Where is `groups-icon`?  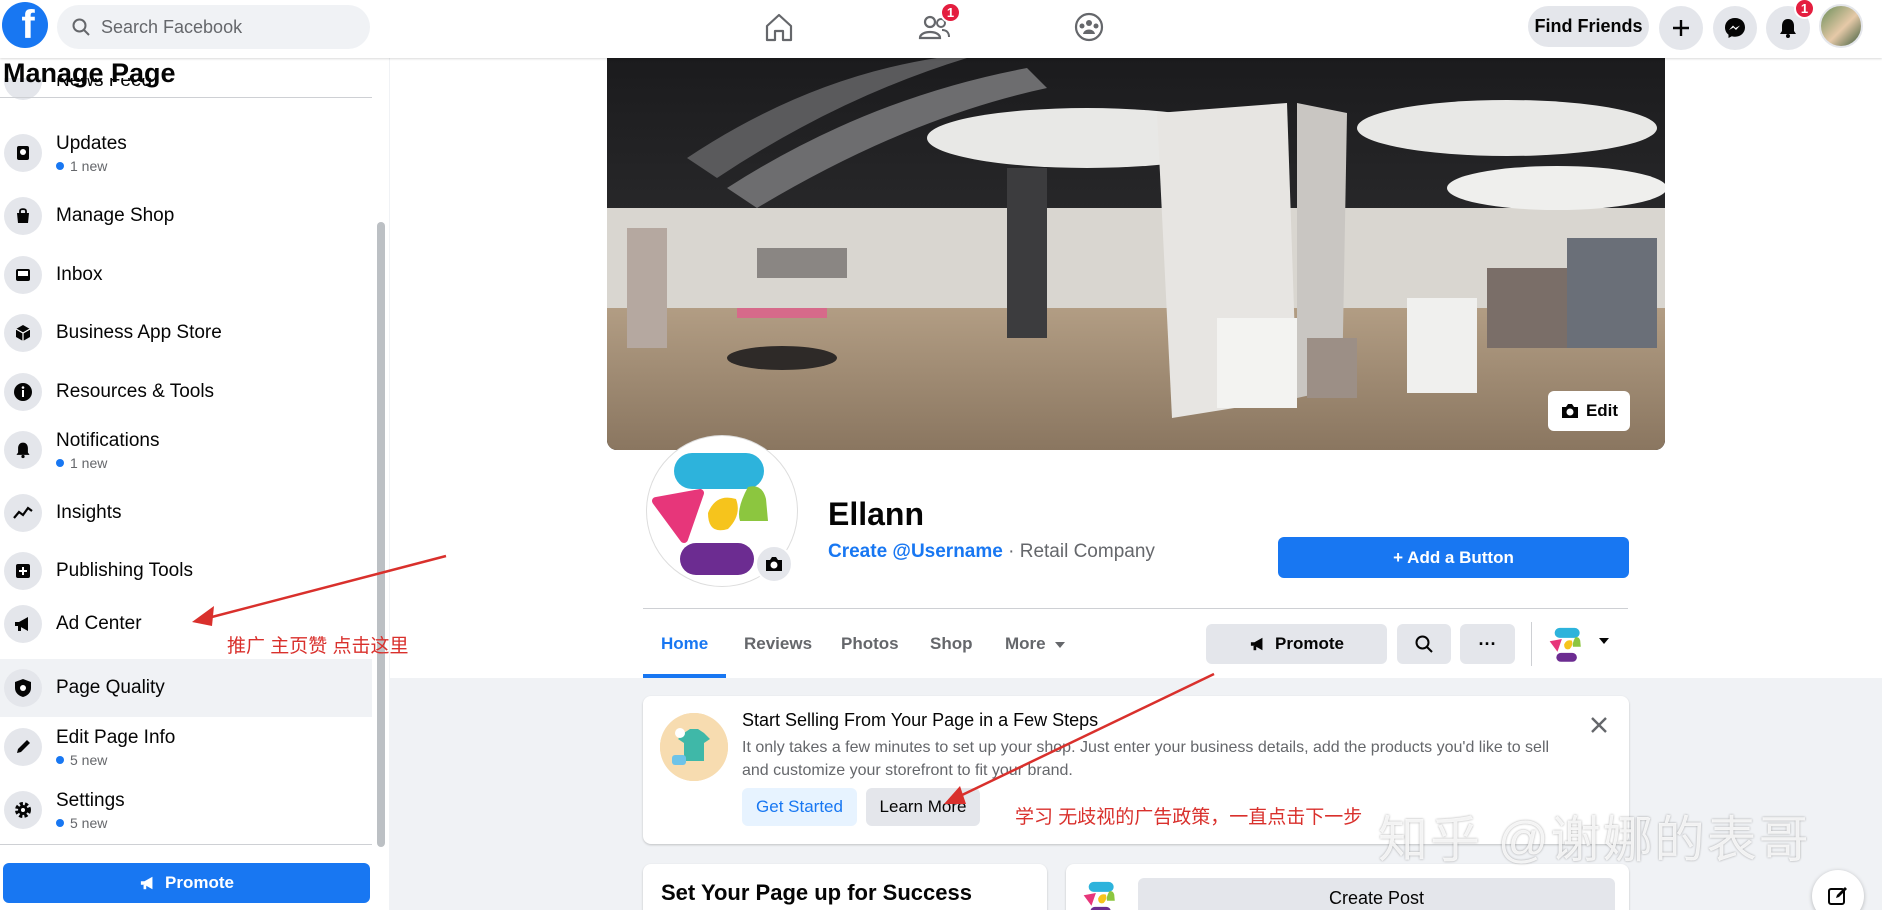 groups-icon is located at coordinates (1089, 27).